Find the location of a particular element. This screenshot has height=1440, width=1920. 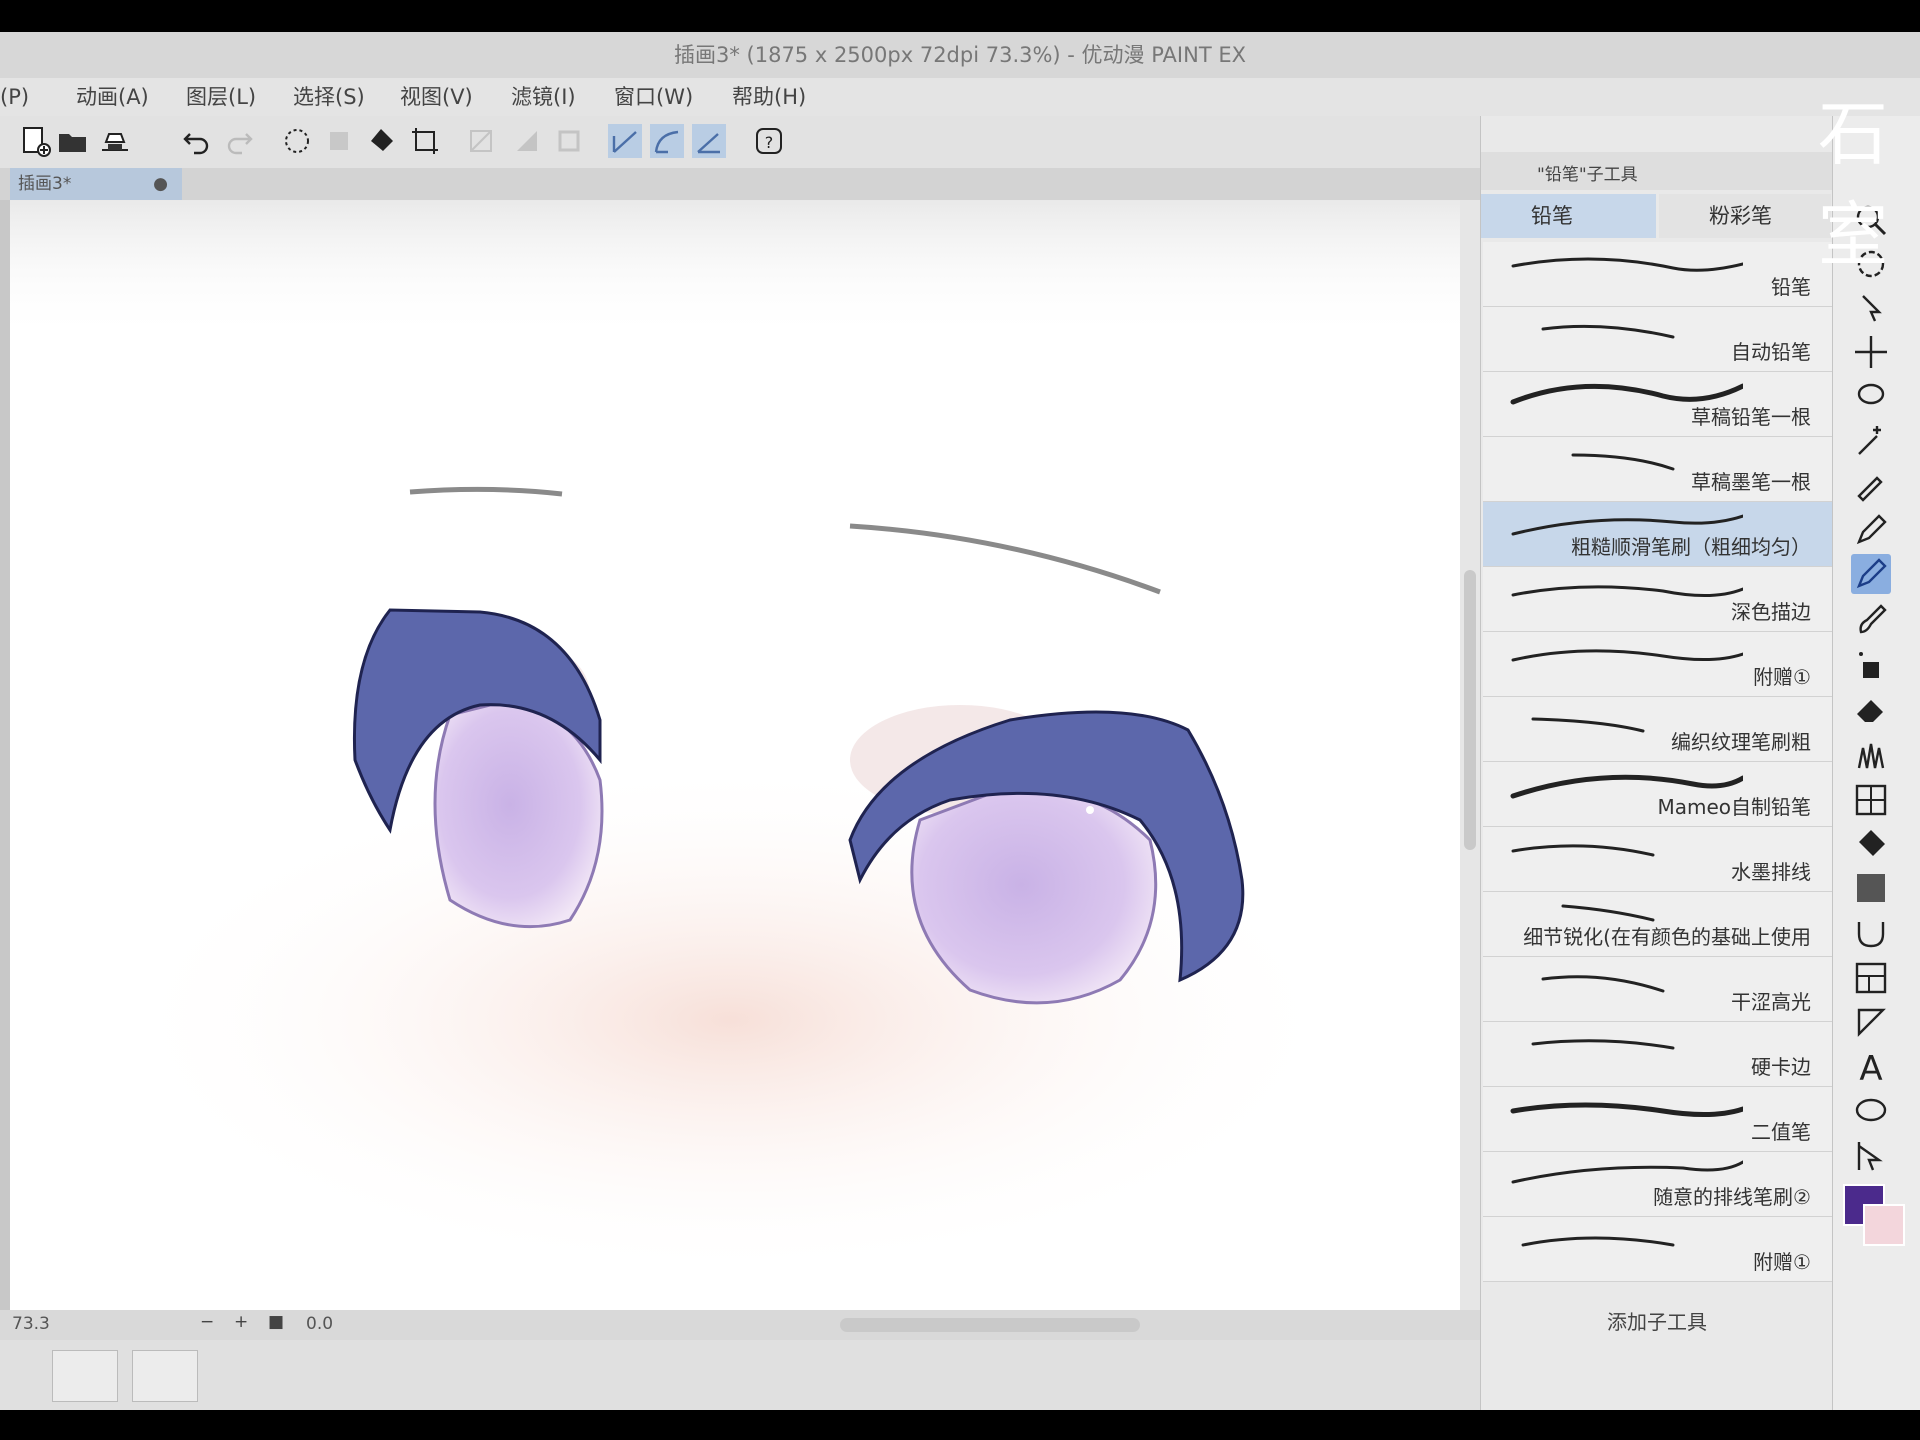

correction-tool-icon is located at coordinates (1871, 1156).